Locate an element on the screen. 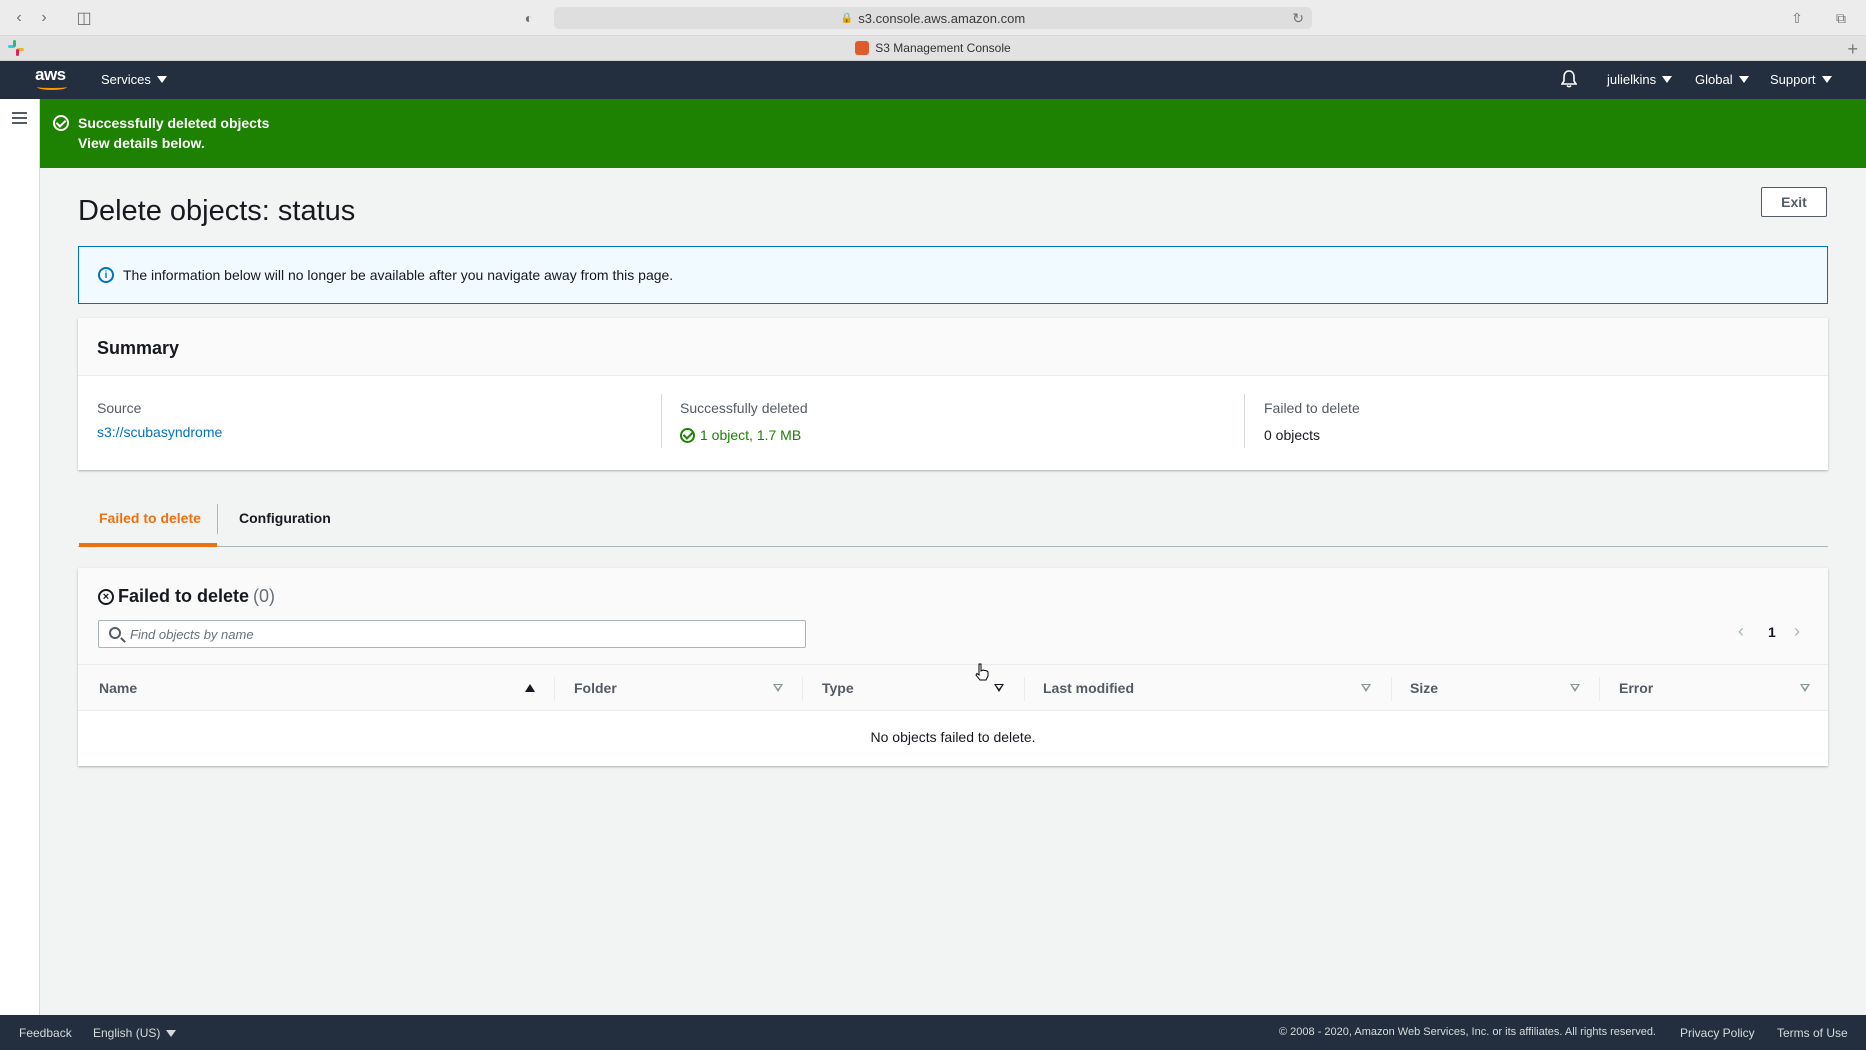 The image size is (1866, 1050). browser-tab-bar: S3 Management Console is located at coordinates (933, 48).